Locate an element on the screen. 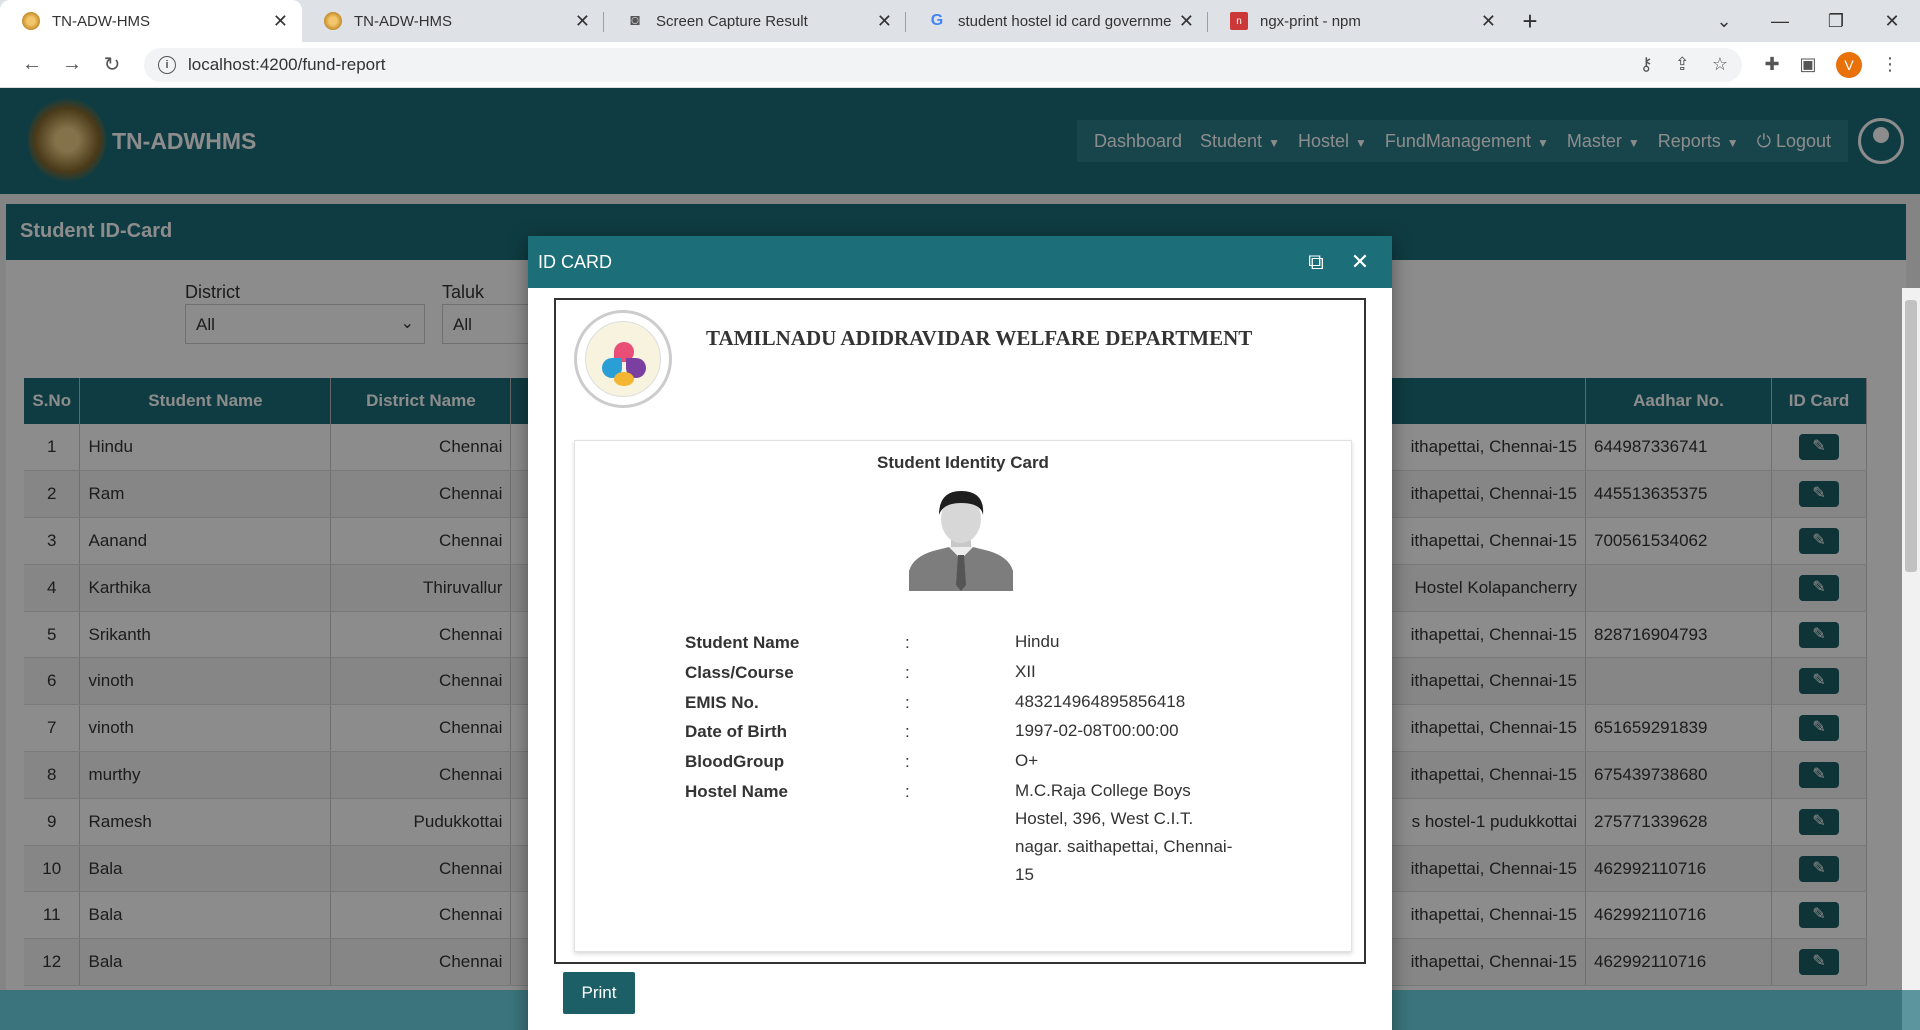  student-photo-placeholder-icon is located at coordinates (961, 541).